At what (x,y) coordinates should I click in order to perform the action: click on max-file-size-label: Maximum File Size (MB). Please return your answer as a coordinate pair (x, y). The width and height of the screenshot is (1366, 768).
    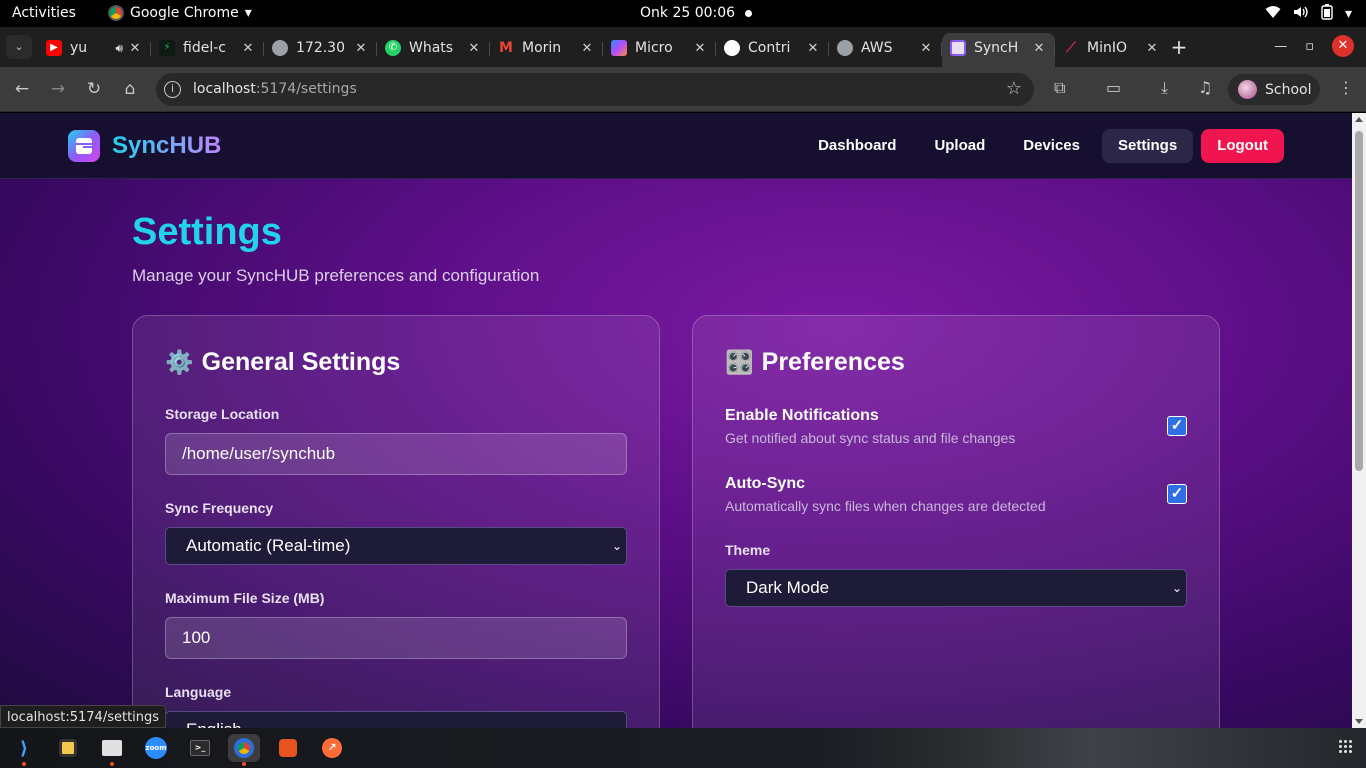
    Looking at the image, I should click on (245, 598).